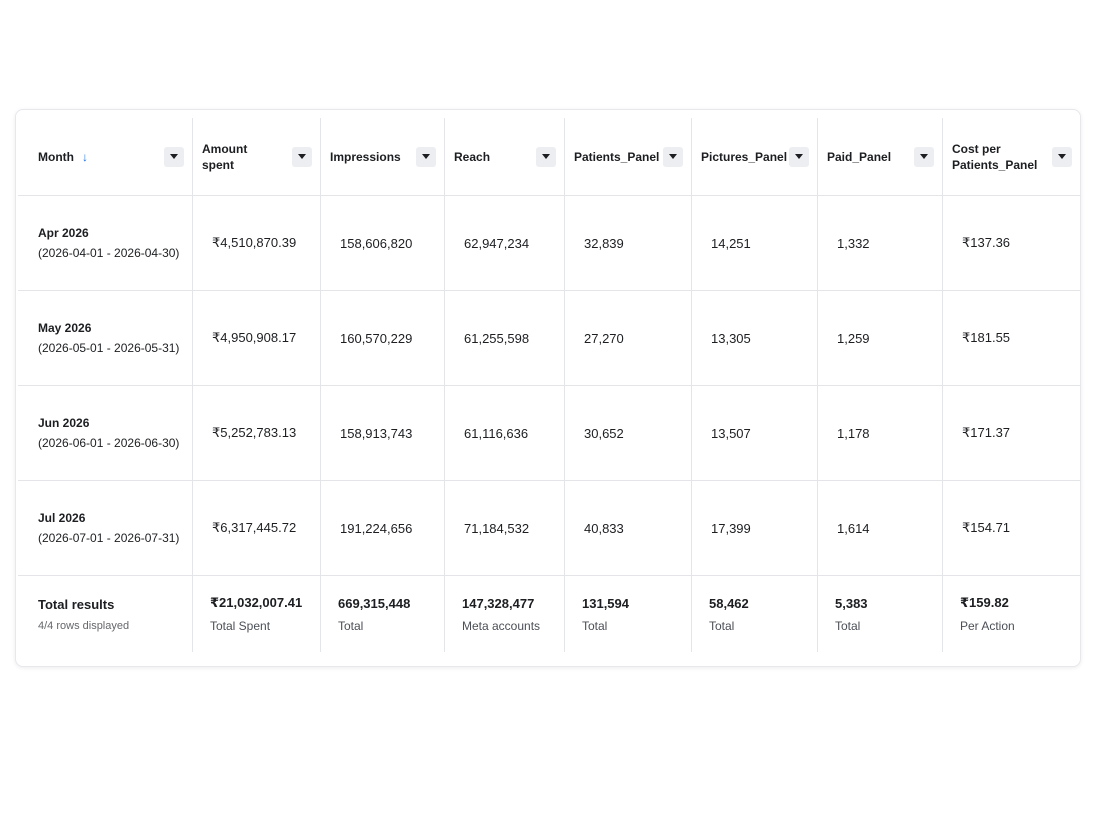 The width and height of the screenshot is (1100, 825). What do you see at coordinates (505, 157) in the screenshot?
I see `column-header: Reach` at bounding box center [505, 157].